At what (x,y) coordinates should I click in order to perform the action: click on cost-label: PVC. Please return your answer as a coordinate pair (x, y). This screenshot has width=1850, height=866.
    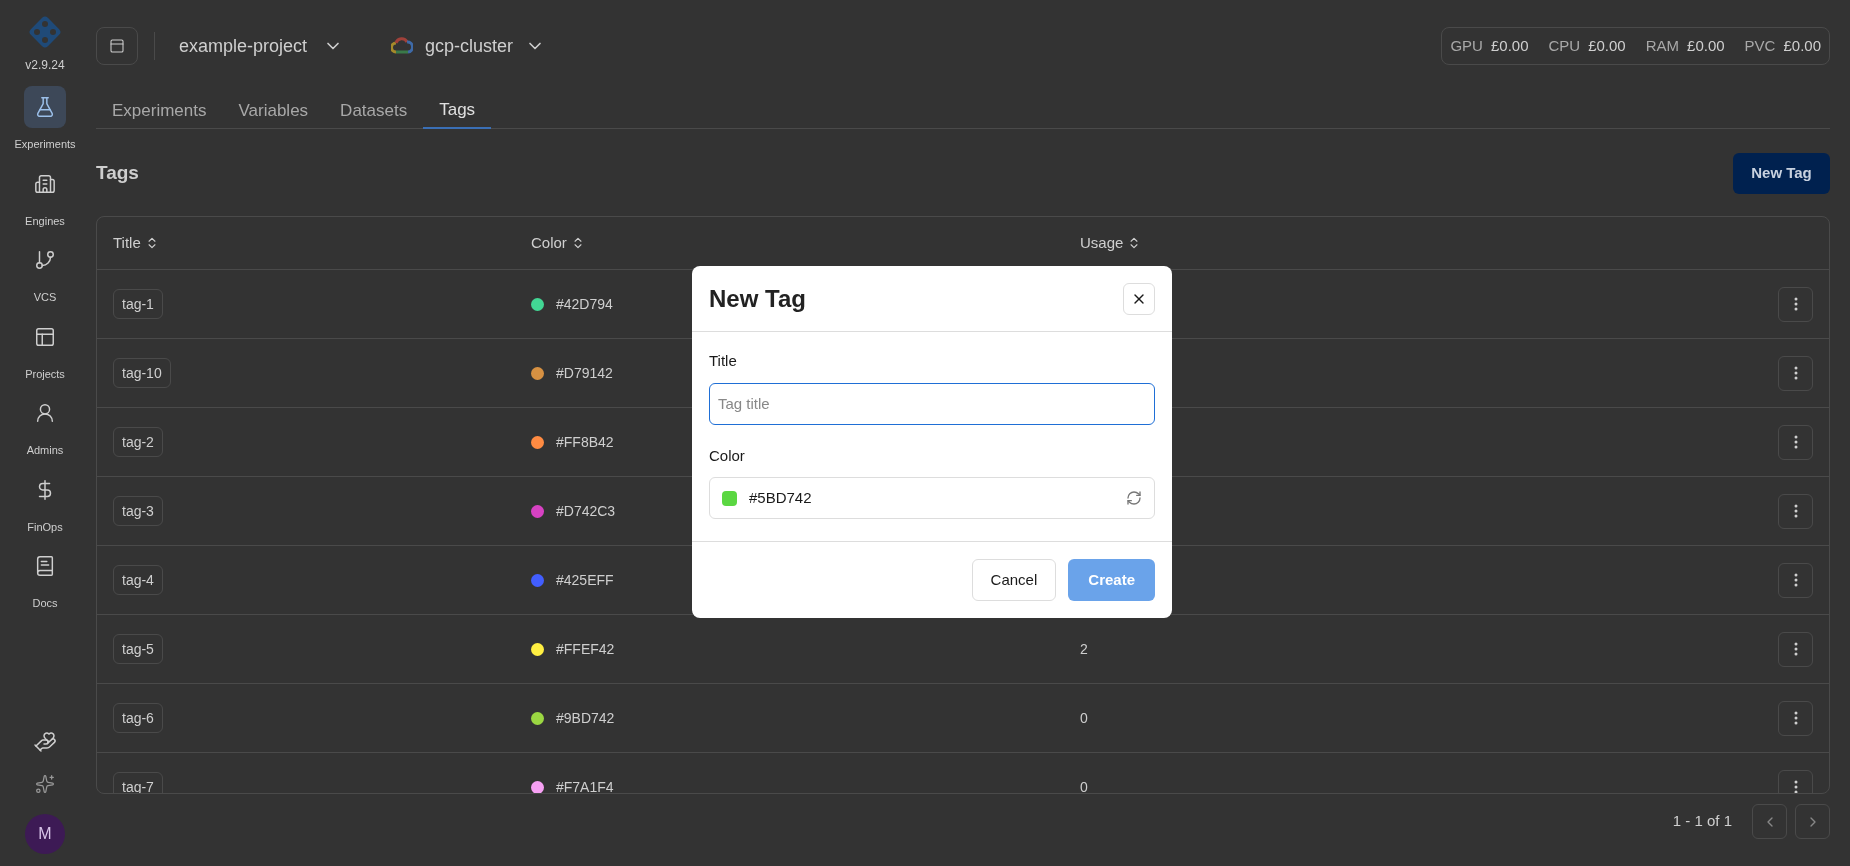
    Looking at the image, I should click on (1760, 45).